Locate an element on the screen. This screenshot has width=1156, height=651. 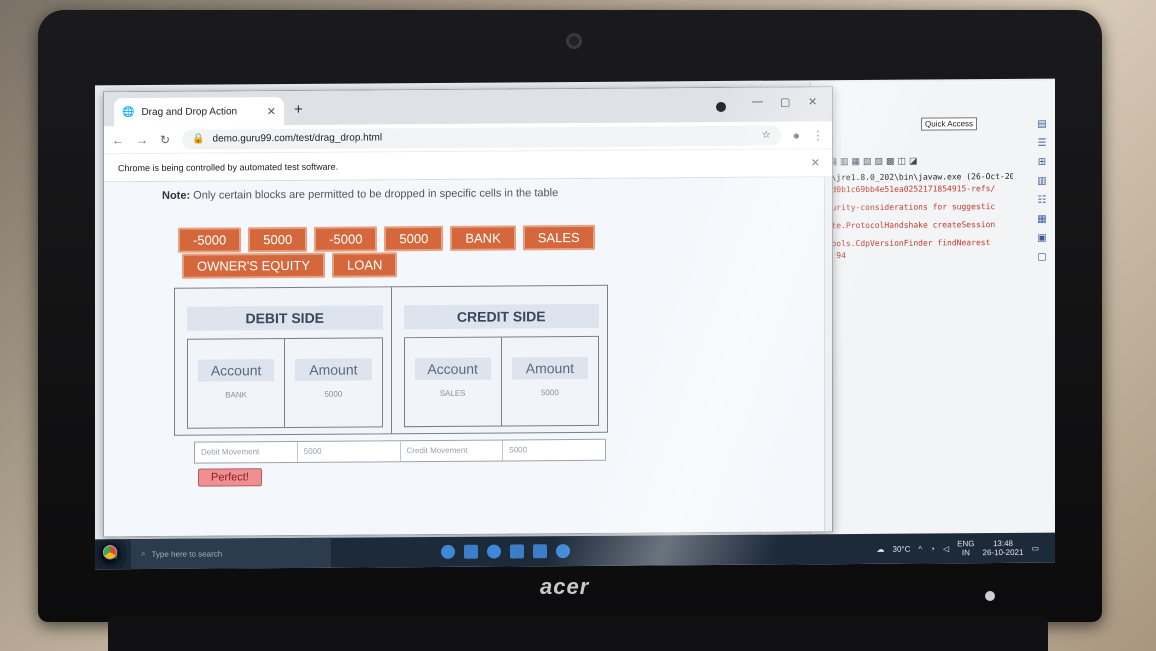
credit-amount-header: Amount is located at coordinates (549, 368).